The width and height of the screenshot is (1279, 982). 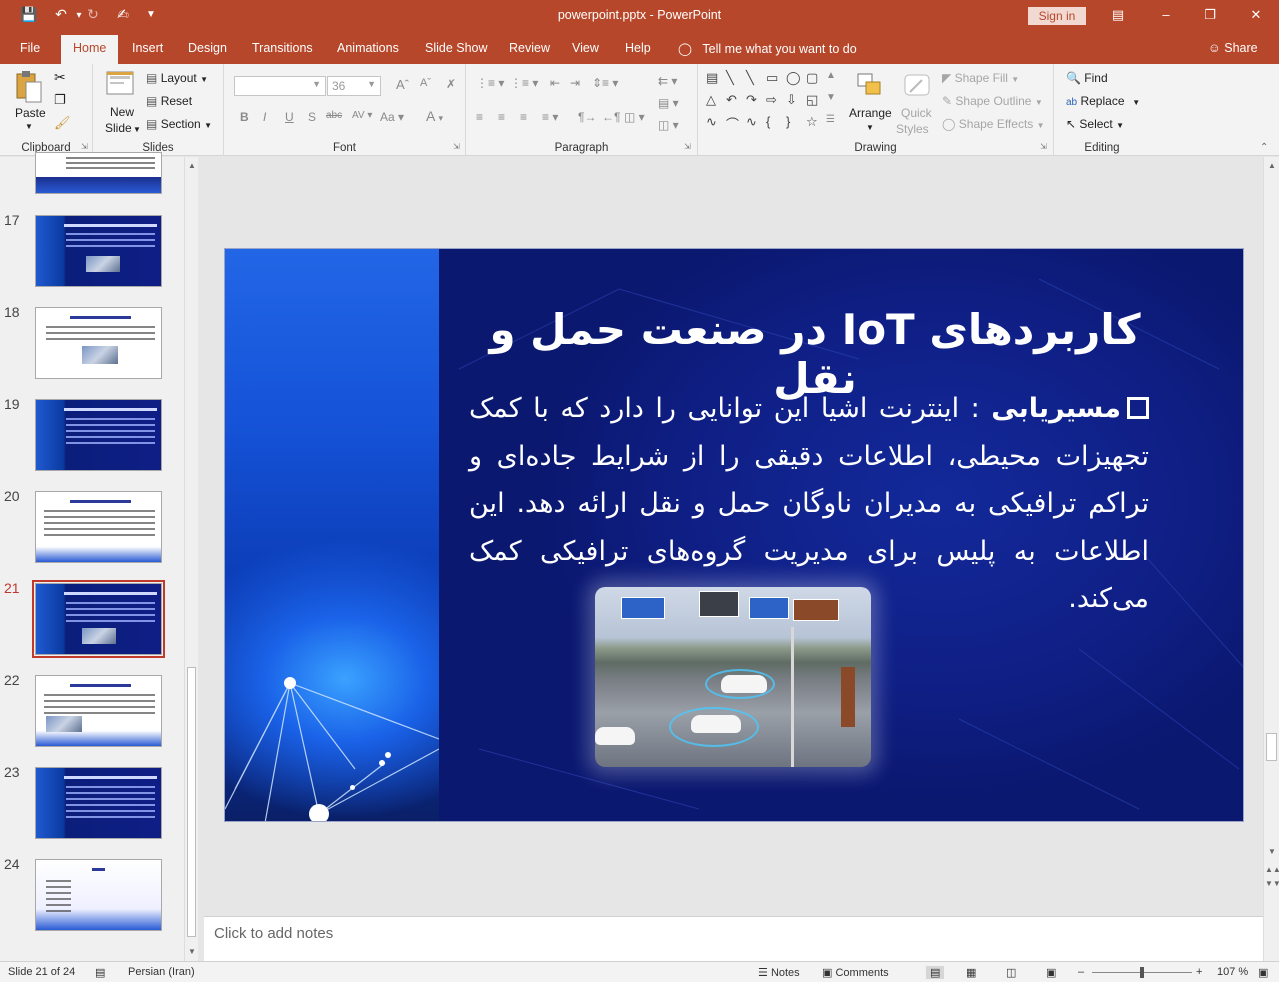 I want to click on align-right-icon: ≡, so click(x=523, y=117).